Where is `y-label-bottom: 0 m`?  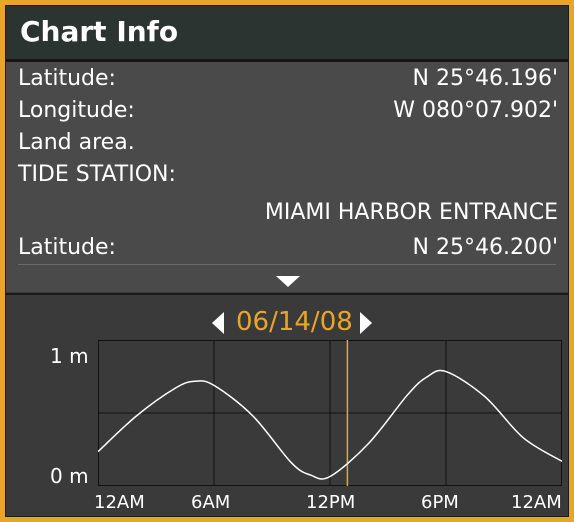 y-label-bottom: 0 m is located at coordinates (69, 476).